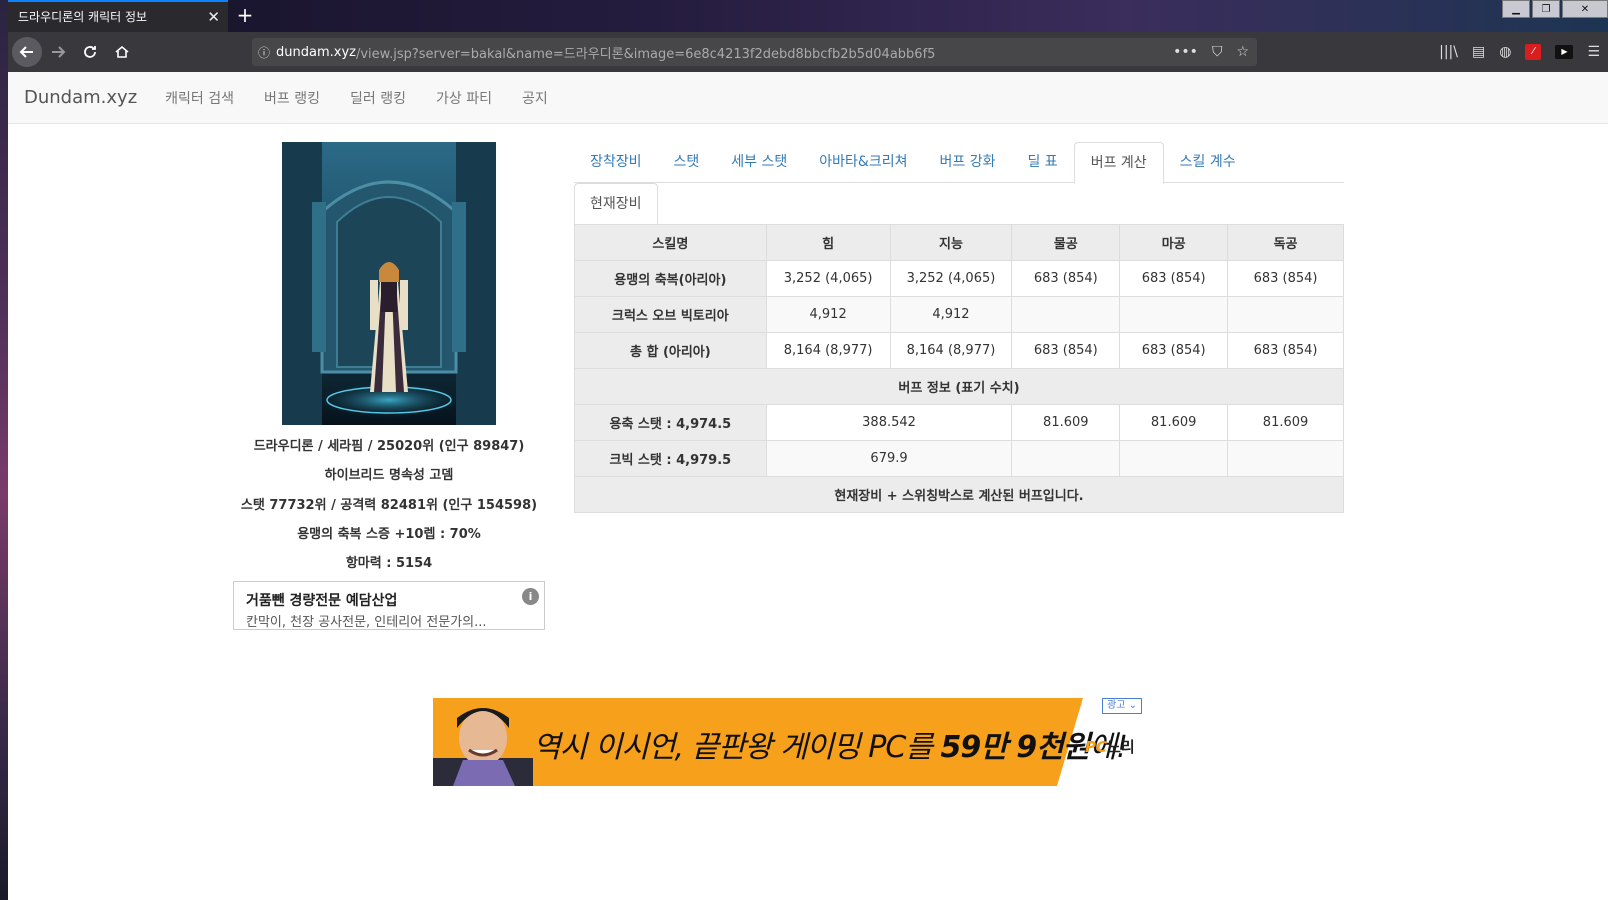 This screenshot has height=900, width=1608. I want to click on cell-stat: 388.542, so click(889, 422).